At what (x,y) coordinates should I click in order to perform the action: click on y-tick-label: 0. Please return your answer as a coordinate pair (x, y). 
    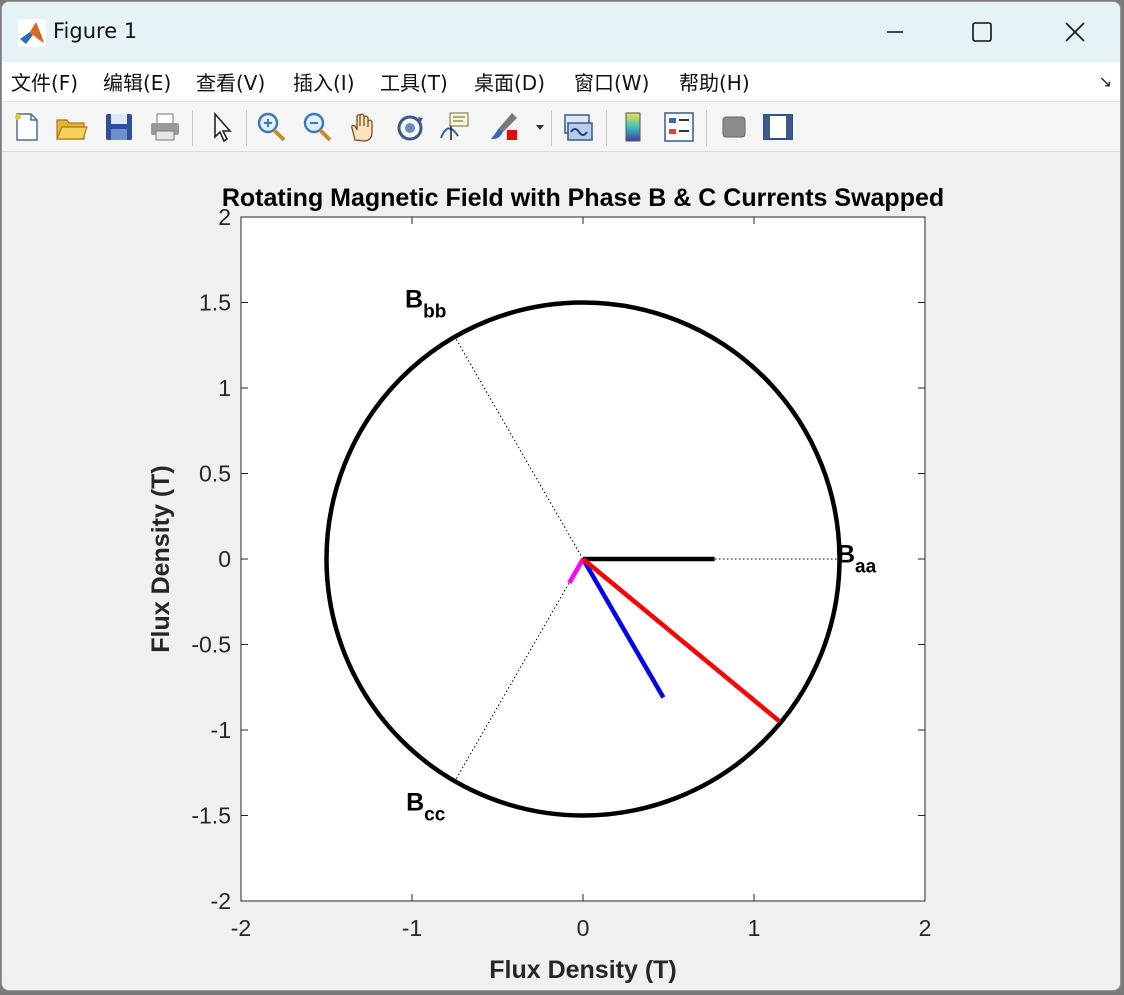
    Looking at the image, I should click on (224, 559).